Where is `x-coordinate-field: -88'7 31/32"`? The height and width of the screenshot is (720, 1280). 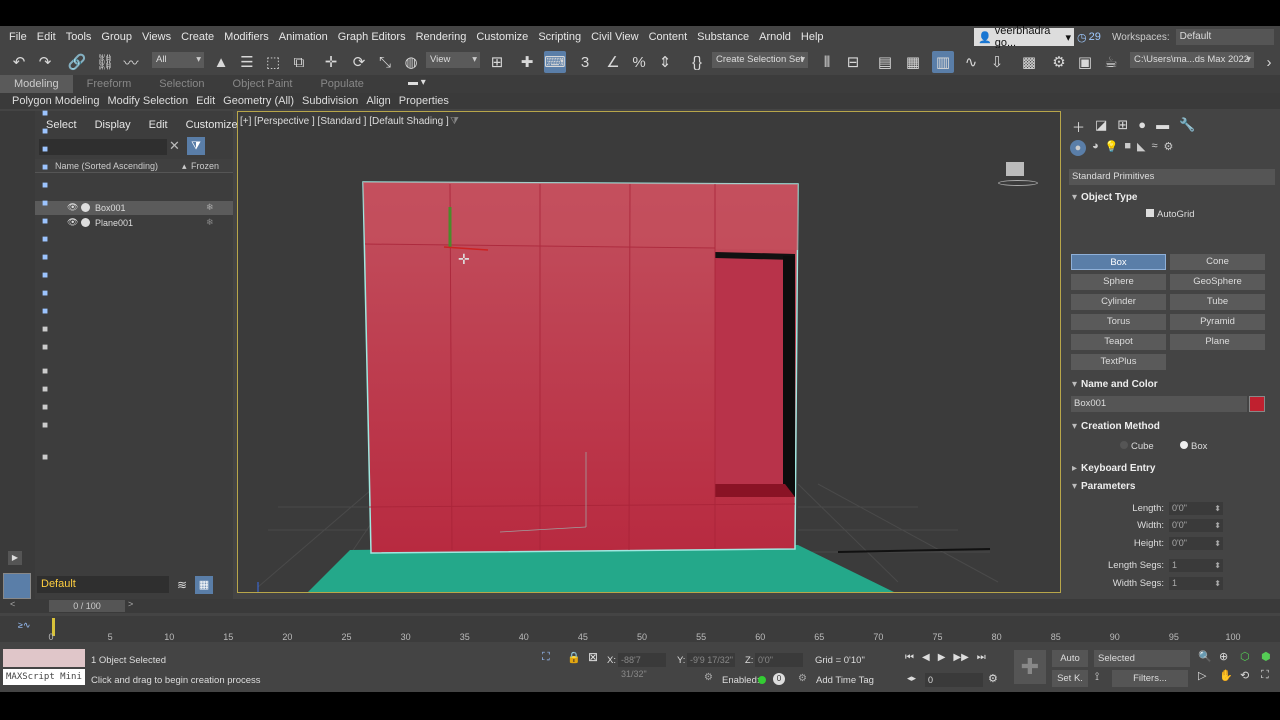
x-coordinate-field: -88'7 31/32" is located at coordinates (642, 666).